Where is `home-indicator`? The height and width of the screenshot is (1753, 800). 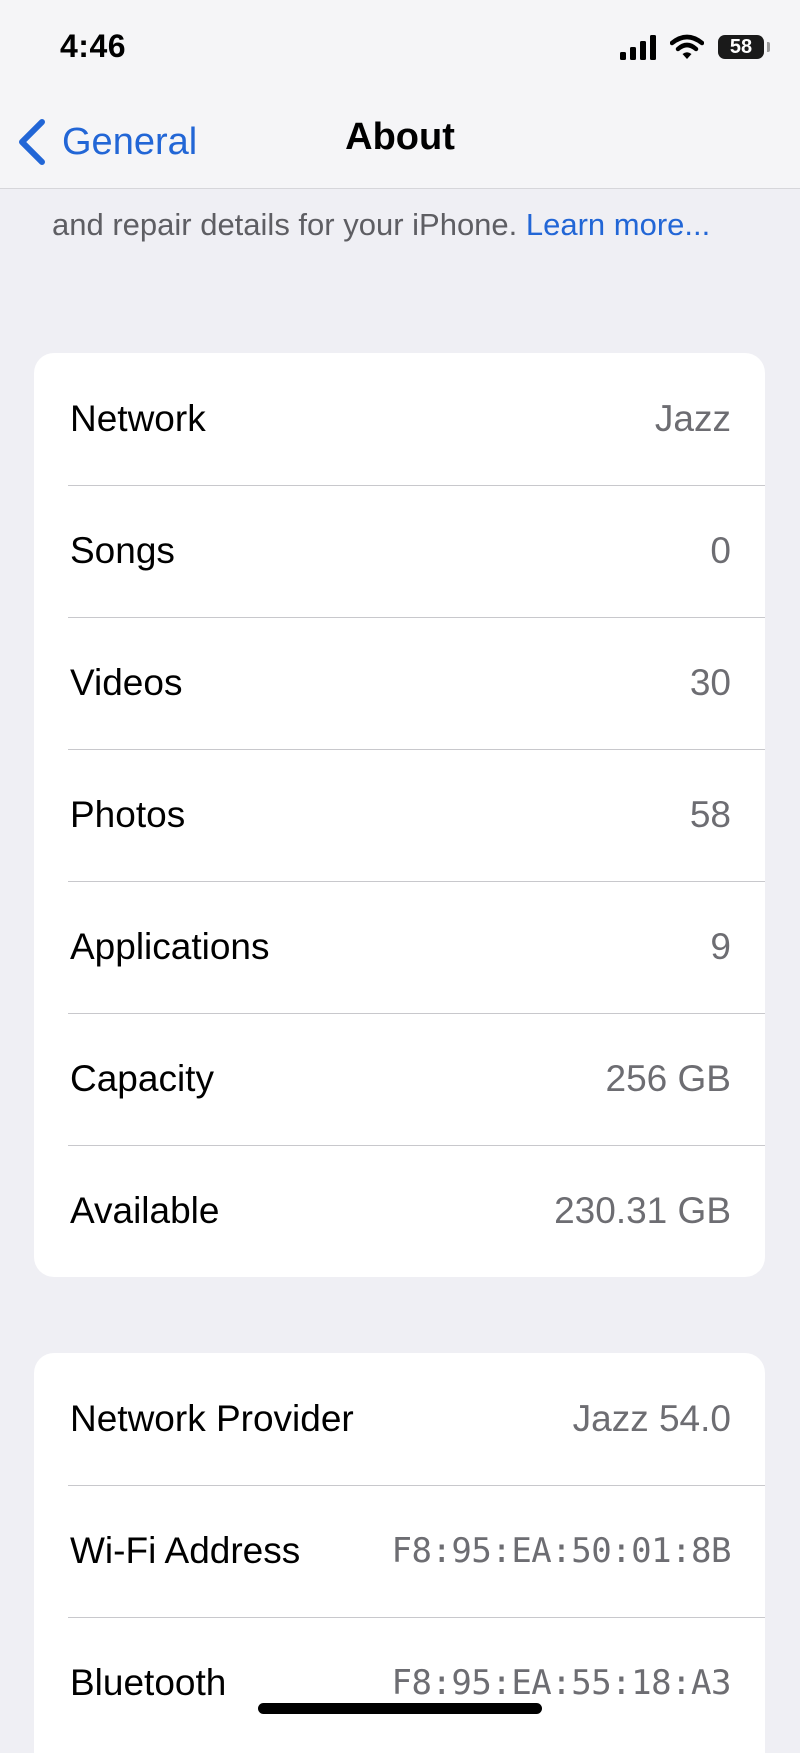 home-indicator is located at coordinates (400, 1708).